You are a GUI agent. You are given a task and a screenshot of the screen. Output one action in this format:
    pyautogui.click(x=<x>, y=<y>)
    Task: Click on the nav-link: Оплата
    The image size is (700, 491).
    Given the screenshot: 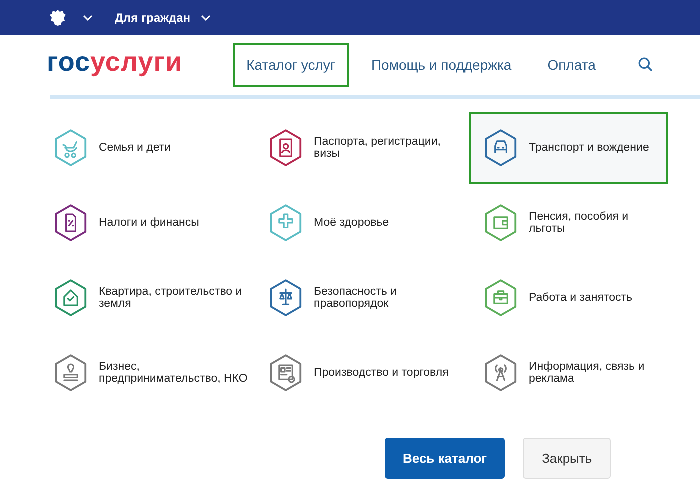 What is the action you would take?
    pyautogui.click(x=572, y=65)
    